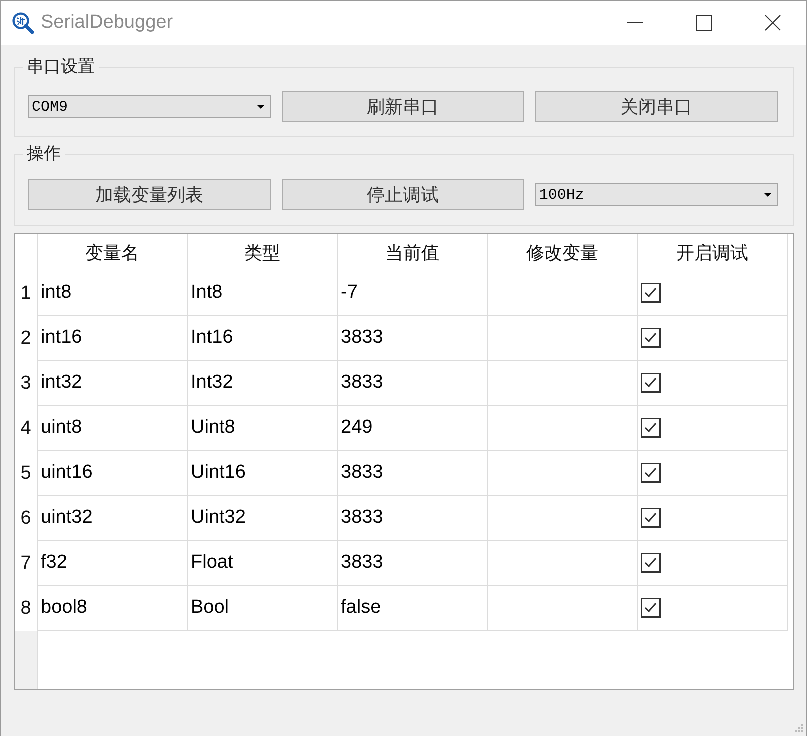 Image resolution: width=807 pixels, height=736 pixels. Describe the element at coordinates (113, 563) in the screenshot. I see `table-cell: f32` at that location.